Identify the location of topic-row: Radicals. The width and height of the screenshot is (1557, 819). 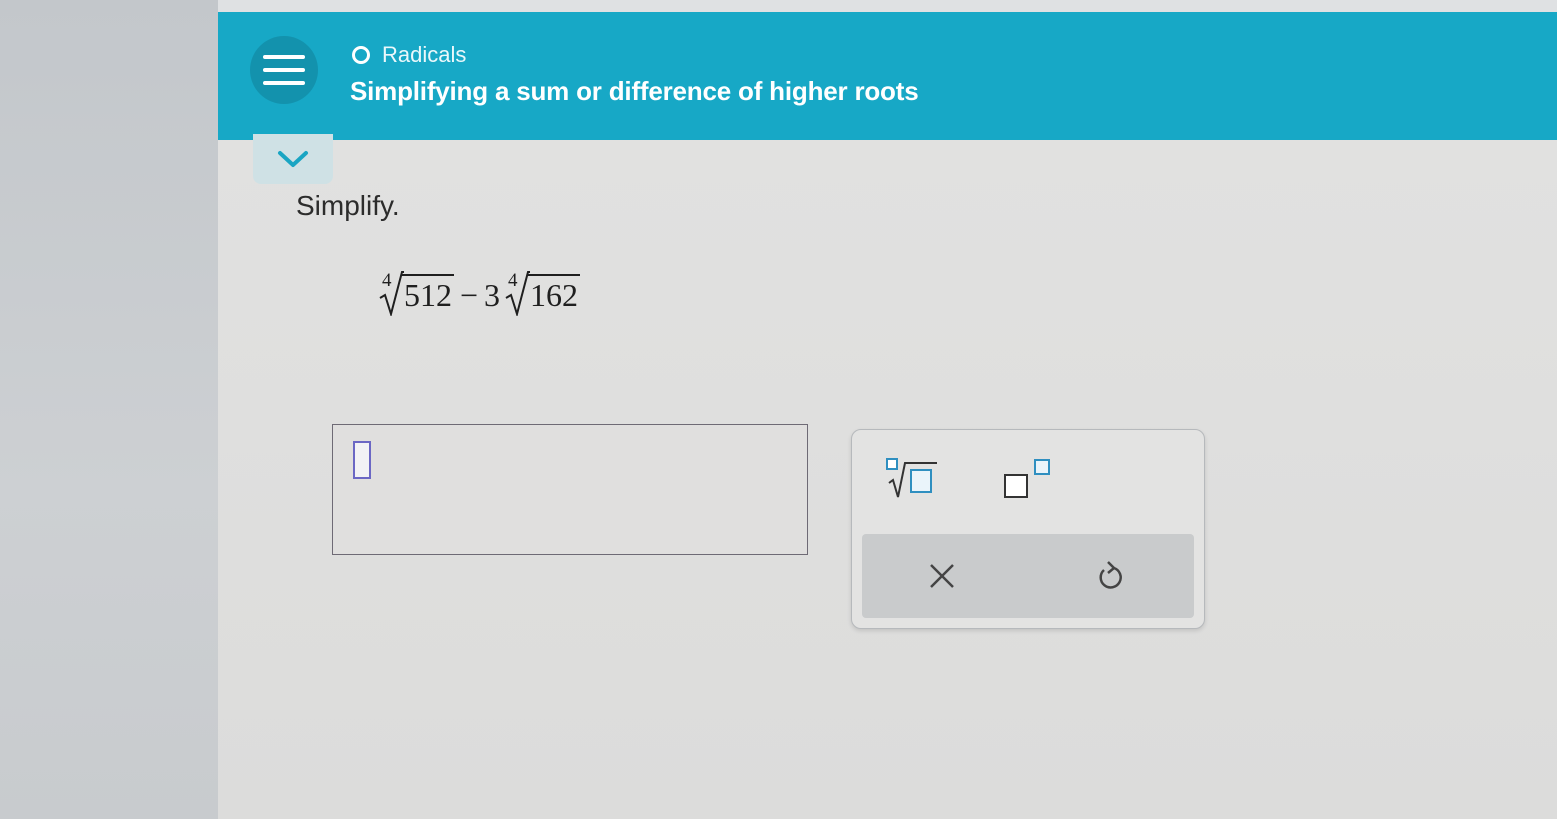
(409, 55).